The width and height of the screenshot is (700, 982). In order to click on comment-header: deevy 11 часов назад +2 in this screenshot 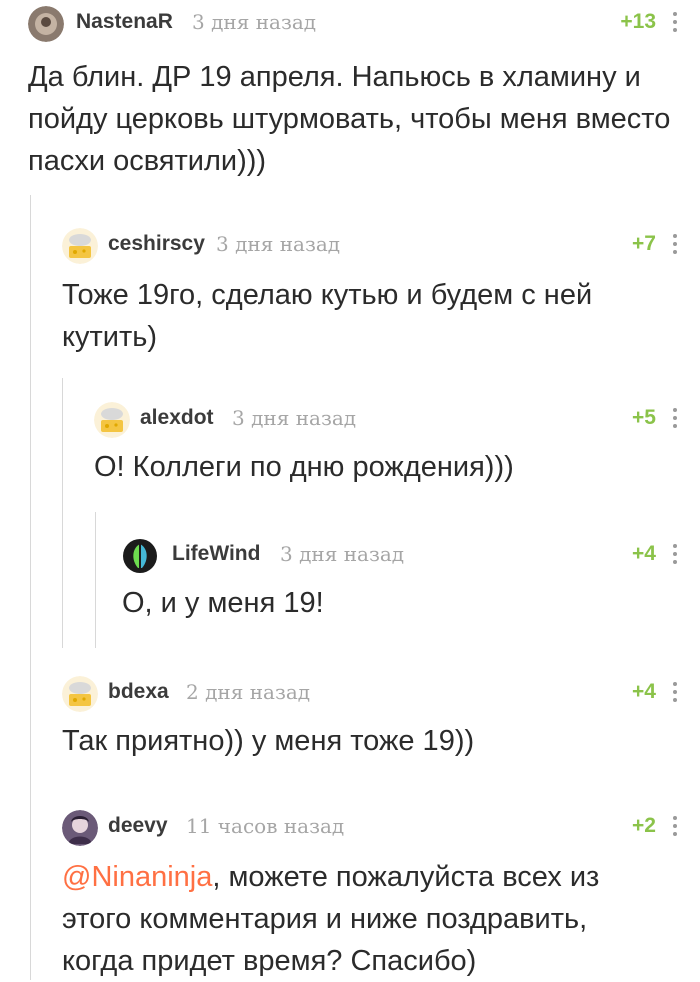, I will do `click(350, 825)`.